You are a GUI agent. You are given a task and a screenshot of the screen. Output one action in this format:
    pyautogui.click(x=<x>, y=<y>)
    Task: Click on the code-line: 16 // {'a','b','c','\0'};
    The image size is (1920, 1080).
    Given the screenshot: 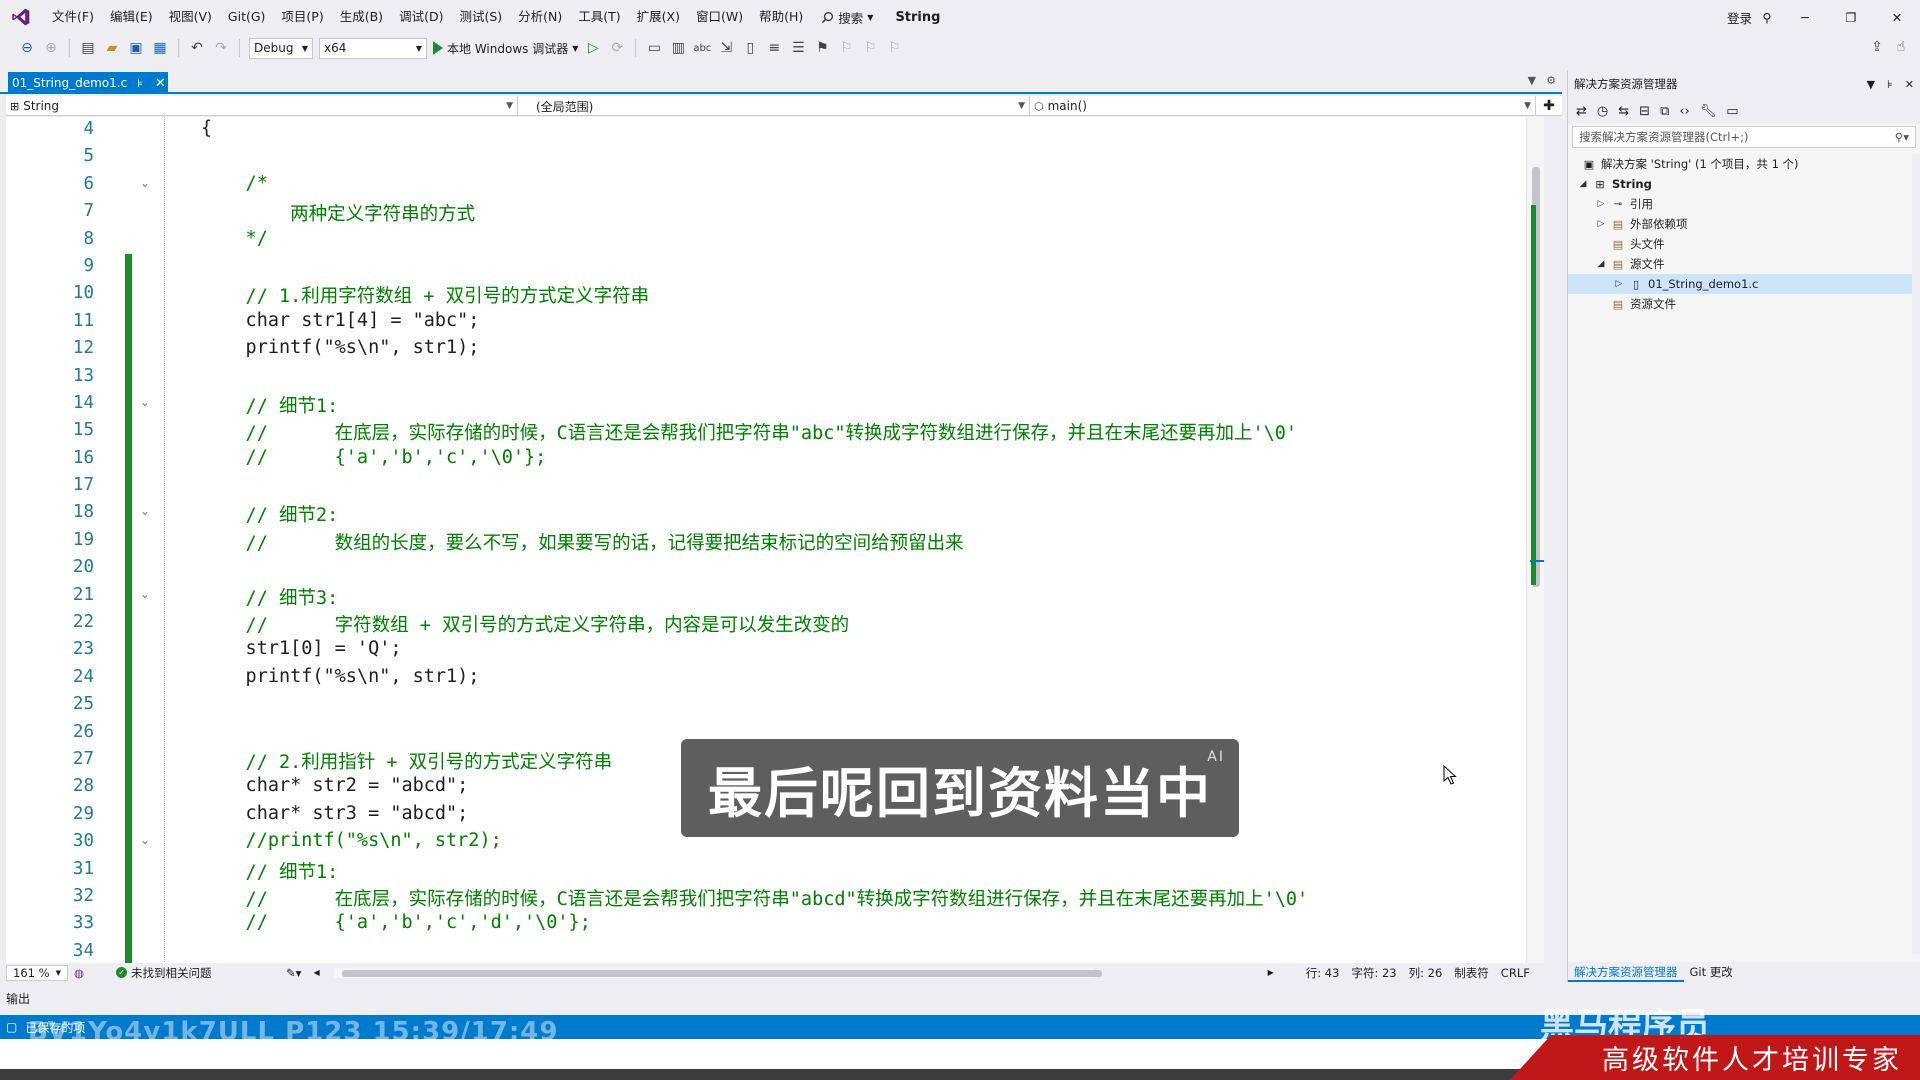 What is the action you would take?
    pyautogui.click(x=775, y=459)
    